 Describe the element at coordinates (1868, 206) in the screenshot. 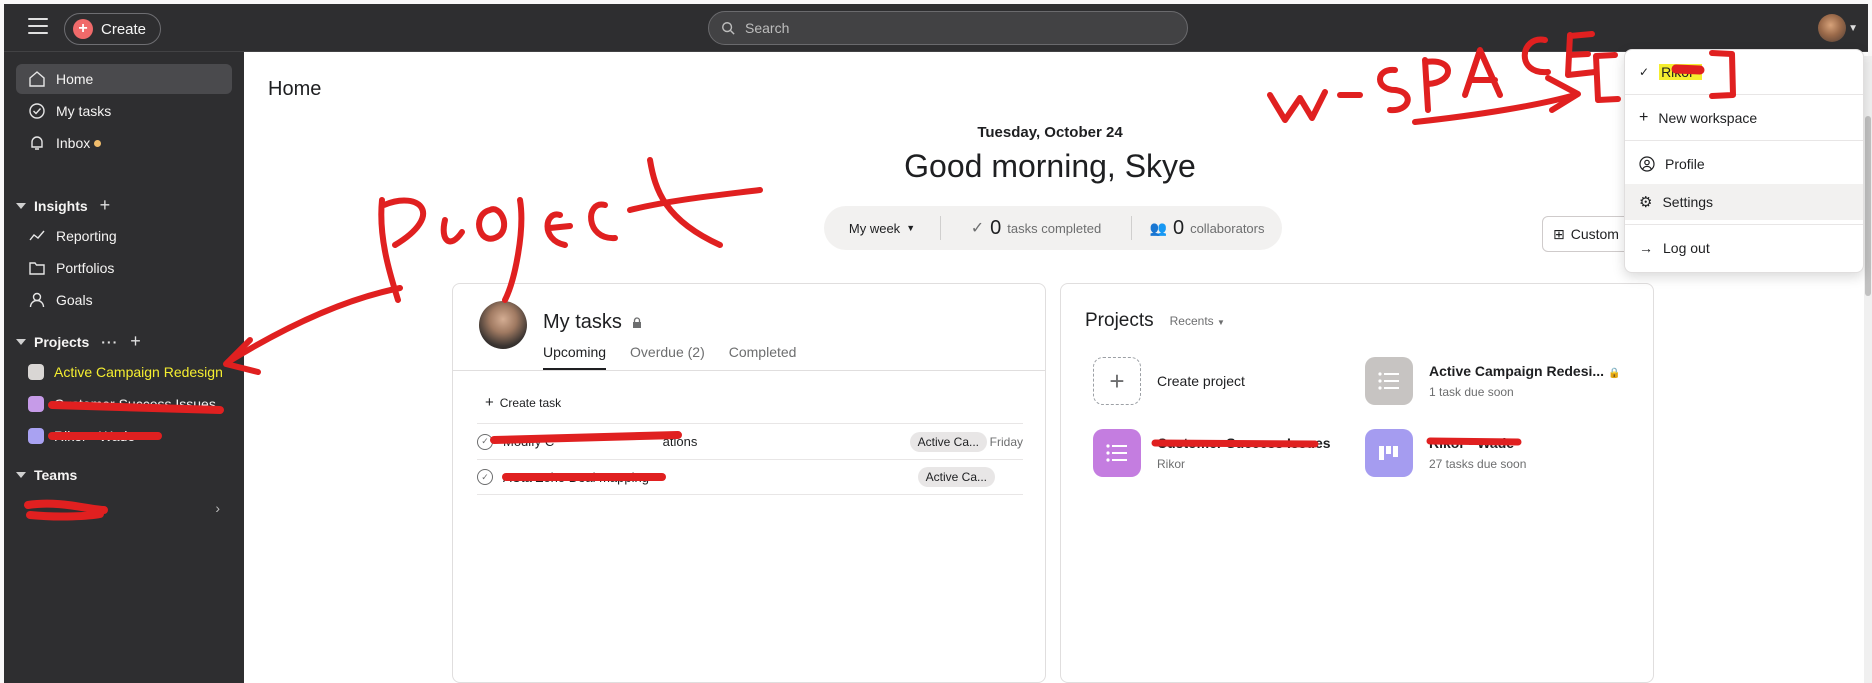

I see `scroll-thumb` at that location.